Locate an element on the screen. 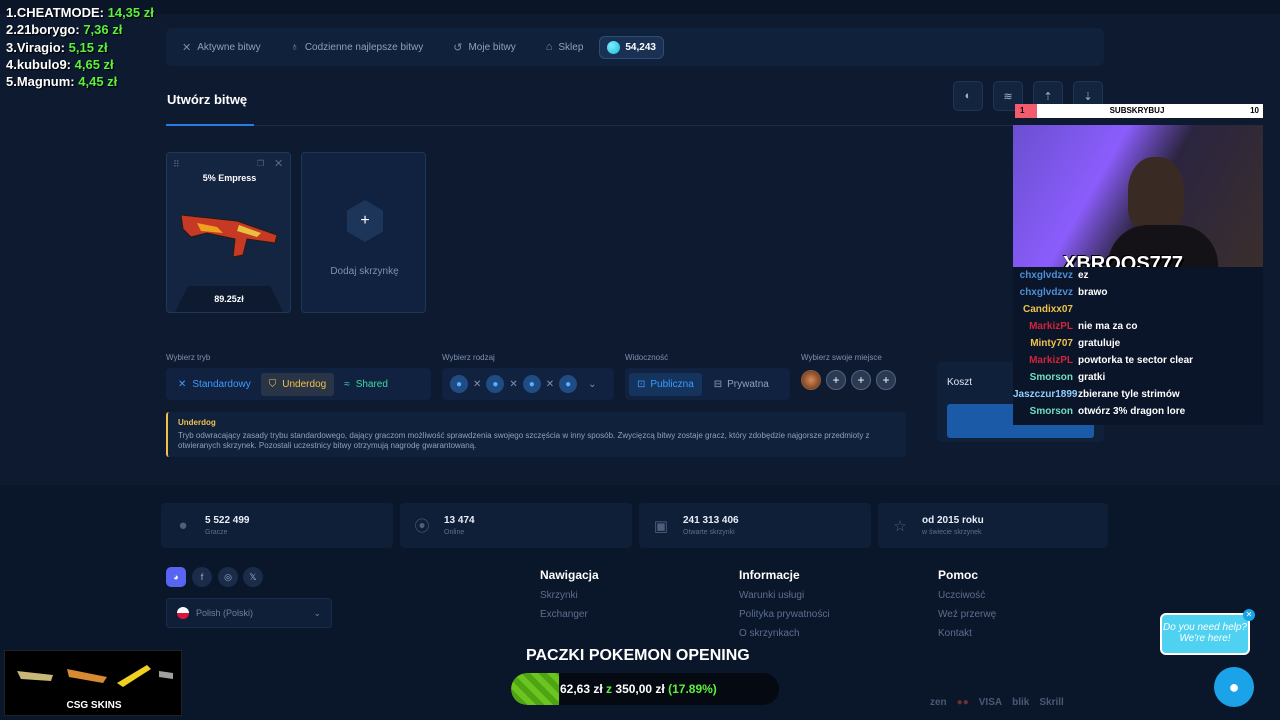 The width and height of the screenshot is (1280, 720). kind-selector: ● ✕ ● ✕ ● ✕ ● ⌄ is located at coordinates (528, 384).